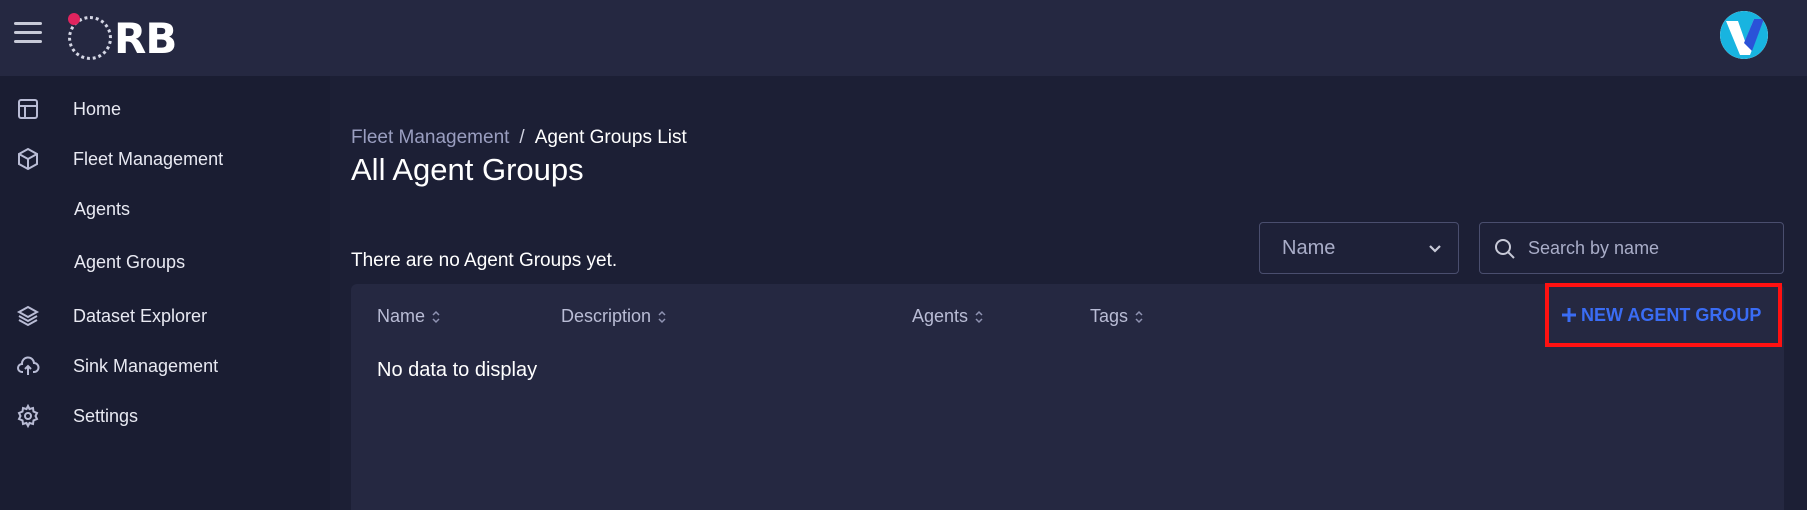 This screenshot has height=510, width=1807. What do you see at coordinates (148, 158) in the screenshot?
I see `sidebar-item-label: Fleet Management` at bounding box center [148, 158].